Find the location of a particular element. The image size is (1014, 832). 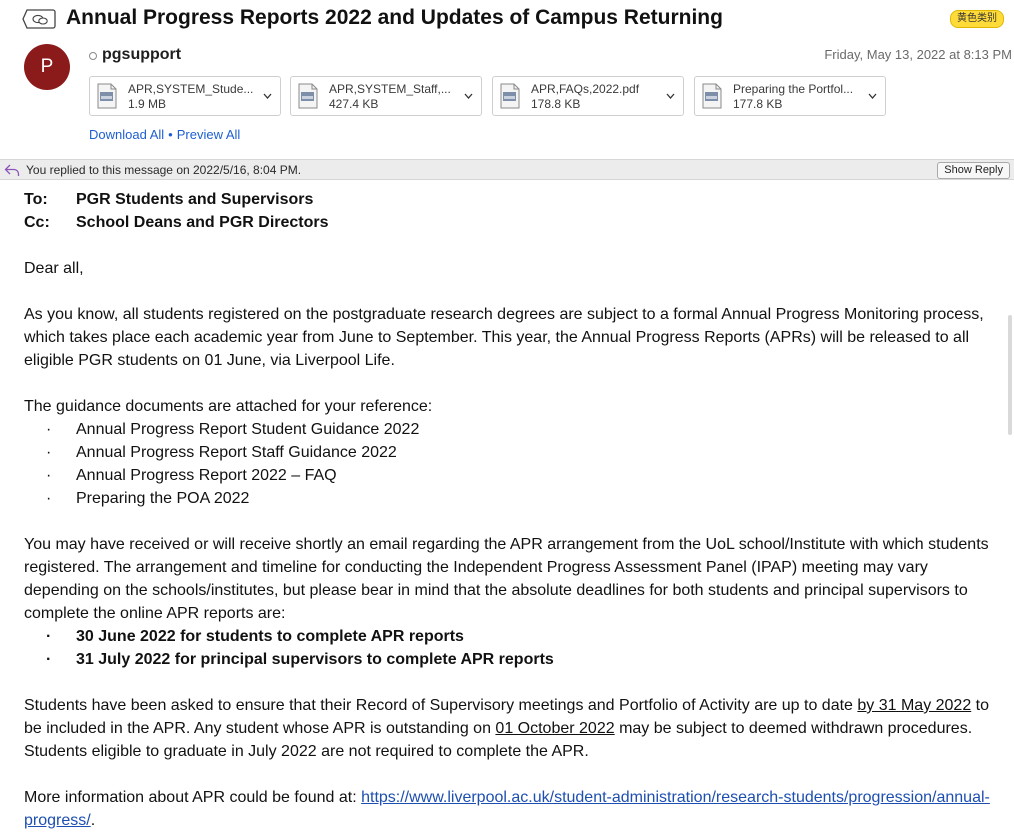

greeting: Dear all, is located at coordinates (54, 268).